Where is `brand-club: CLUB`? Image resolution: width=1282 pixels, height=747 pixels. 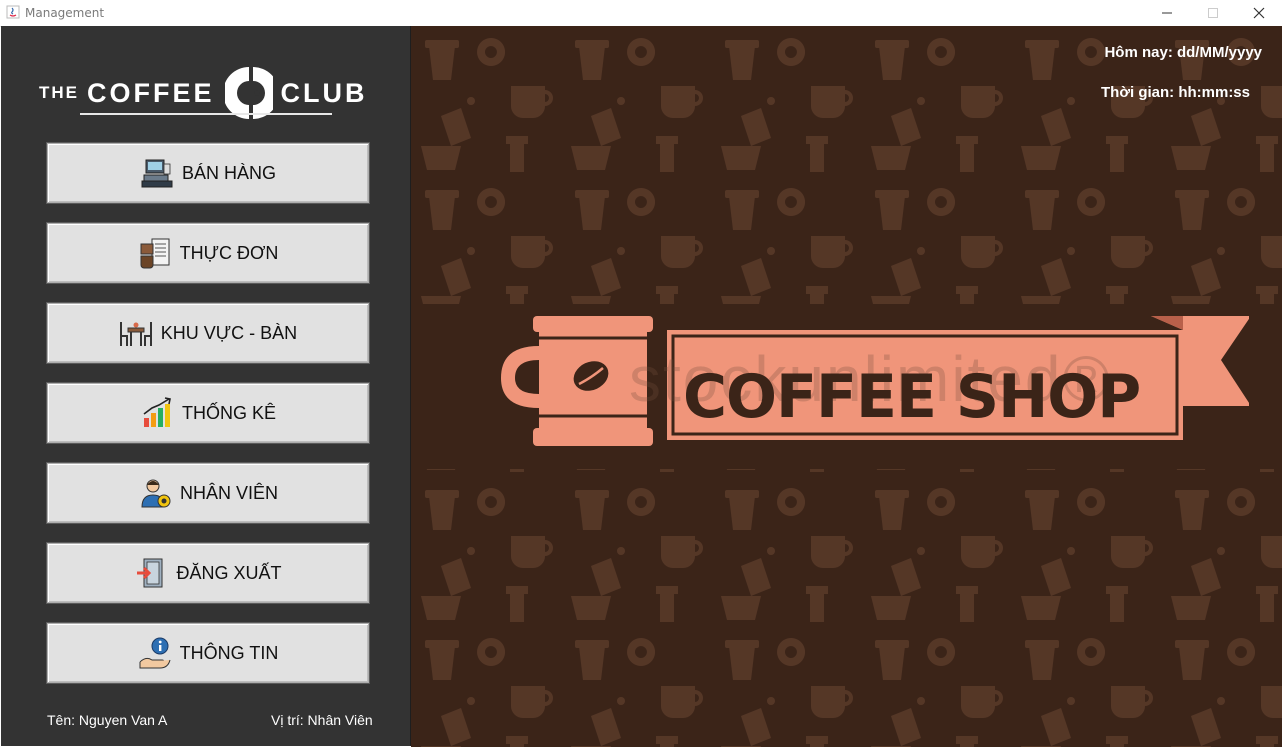
brand-club: CLUB is located at coordinates (324, 92).